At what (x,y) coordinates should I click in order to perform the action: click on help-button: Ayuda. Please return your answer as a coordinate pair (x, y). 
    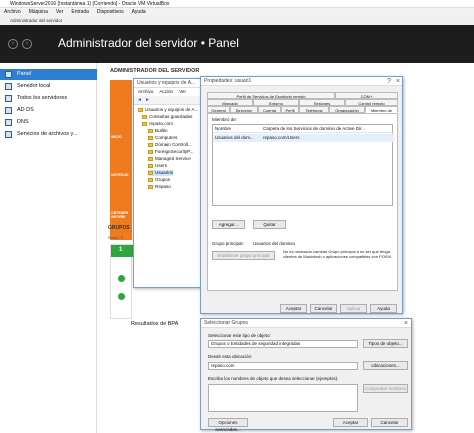
    Looking at the image, I should click on (383, 308).